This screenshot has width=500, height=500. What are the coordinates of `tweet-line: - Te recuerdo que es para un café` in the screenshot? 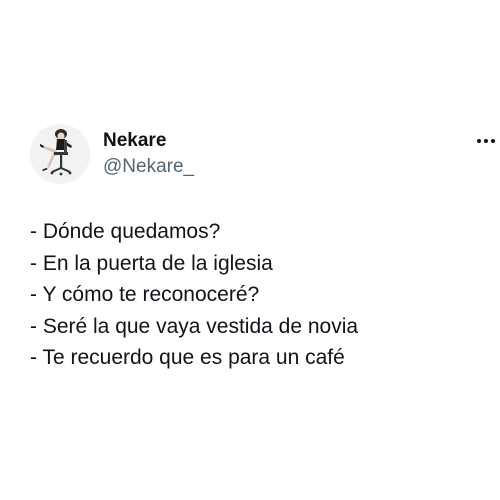 It's located at (187, 357).